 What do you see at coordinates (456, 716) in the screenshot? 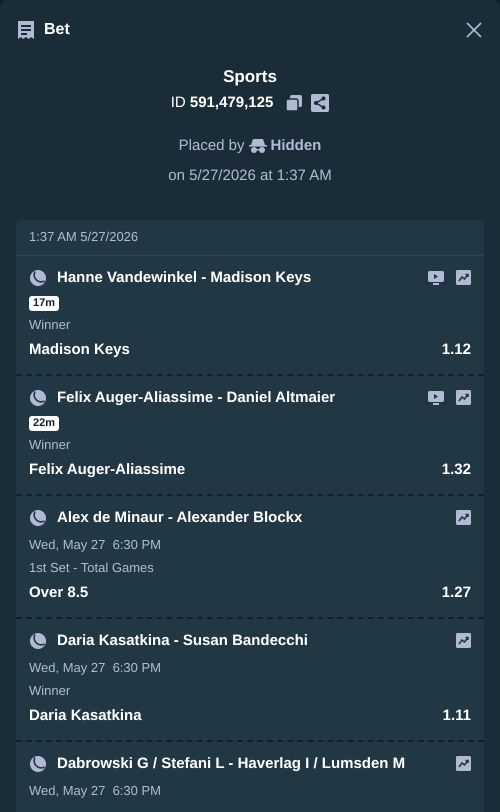
I see `odds-value: 1.11` at bounding box center [456, 716].